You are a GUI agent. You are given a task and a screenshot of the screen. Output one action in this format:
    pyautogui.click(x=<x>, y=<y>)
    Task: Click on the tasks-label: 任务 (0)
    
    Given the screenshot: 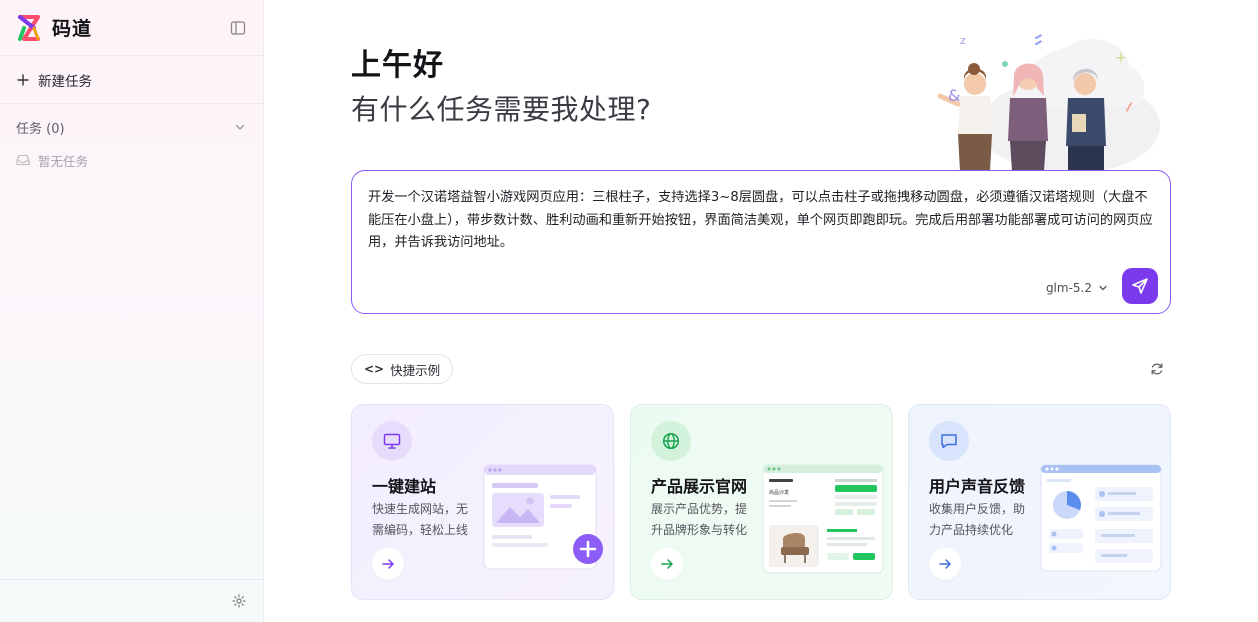 What is the action you would take?
    pyautogui.click(x=40, y=129)
    